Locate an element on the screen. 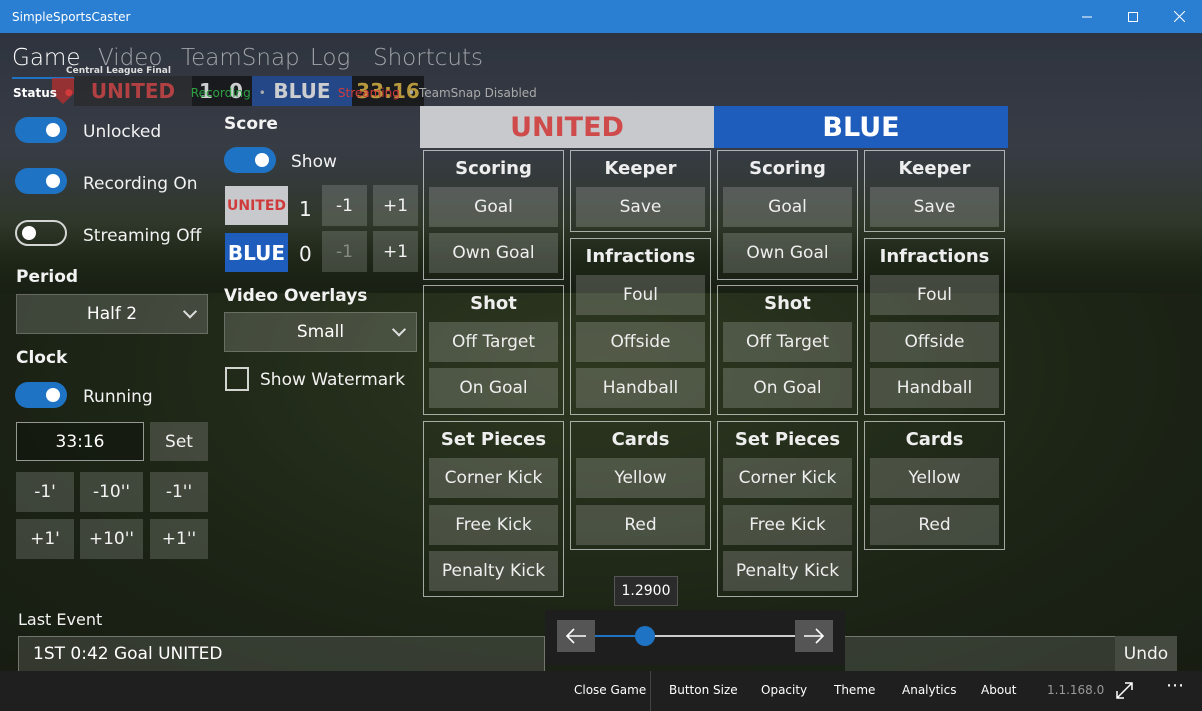 The height and width of the screenshot is (711, 1202). home-save-button: Save is located at coordinates (640, 207).